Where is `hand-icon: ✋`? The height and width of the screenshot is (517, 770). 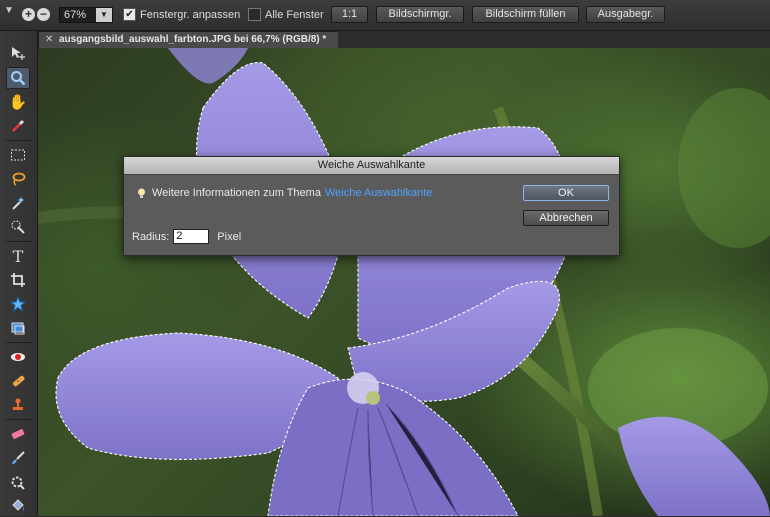
hand-icon: ✋ is located at coordinates (18, 102).